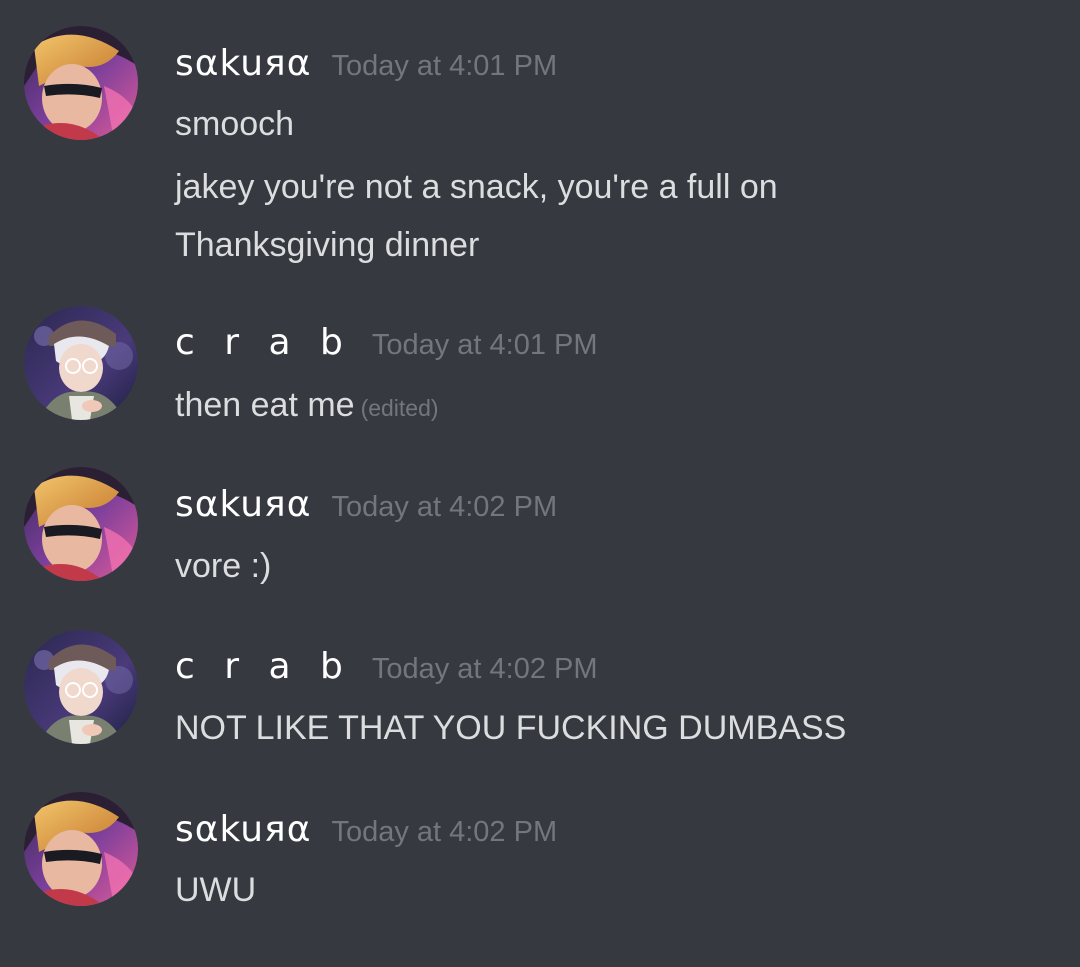 The width and height of the screenshot is (1080, 967). Describe the element at coordinates (327, 245) in the screenshot. I see `message-text: Thanksgiving dinner` at that location.